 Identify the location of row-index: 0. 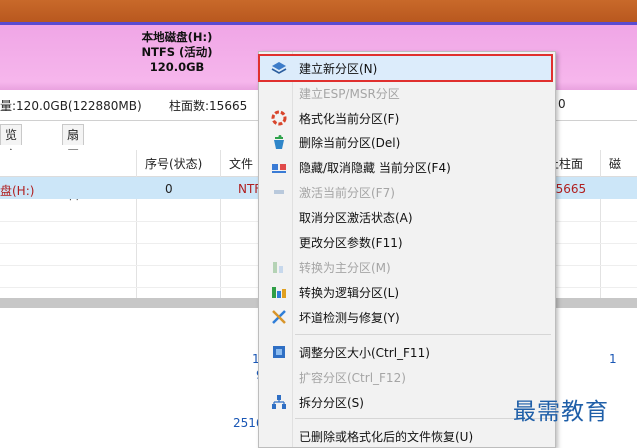
(169, 189).